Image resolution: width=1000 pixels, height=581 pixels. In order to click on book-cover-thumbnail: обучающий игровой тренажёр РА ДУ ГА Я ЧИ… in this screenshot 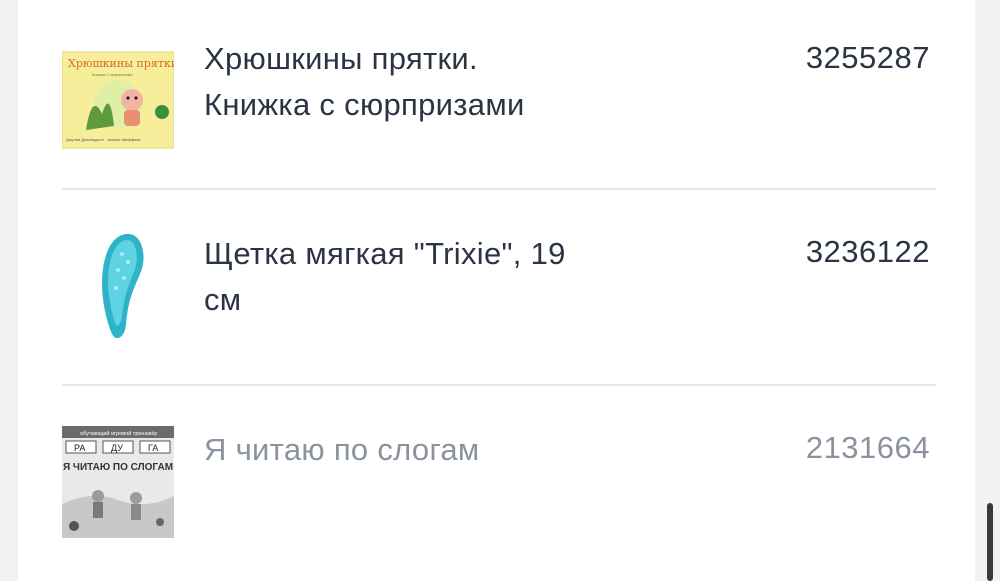, I will do `click(118, 482)`.